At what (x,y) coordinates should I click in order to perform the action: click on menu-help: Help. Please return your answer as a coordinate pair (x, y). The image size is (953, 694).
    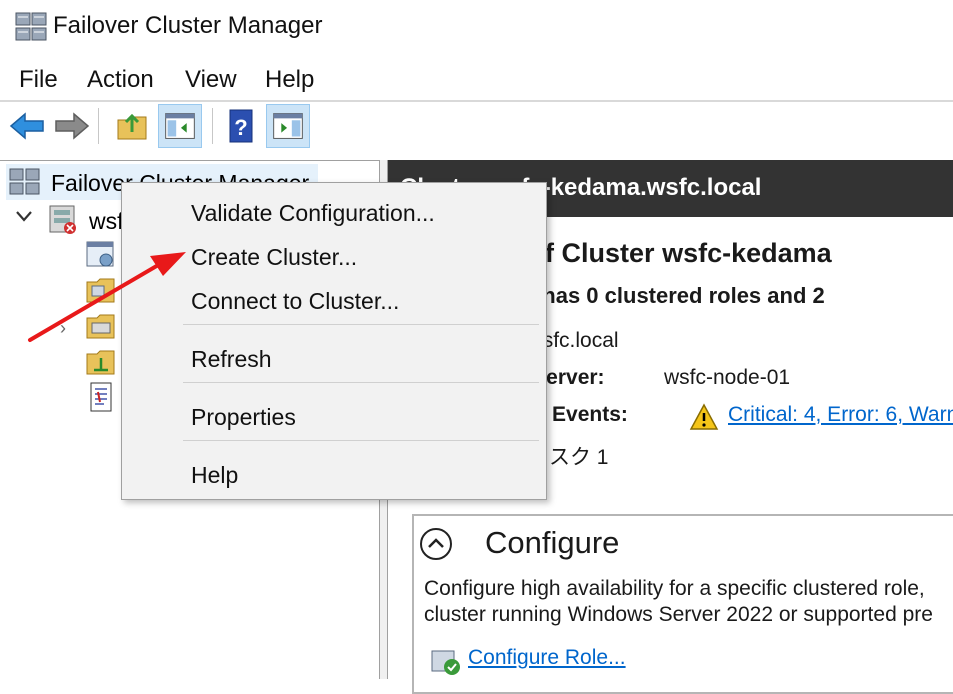
    Looking at the image, I should click on (289, 80).